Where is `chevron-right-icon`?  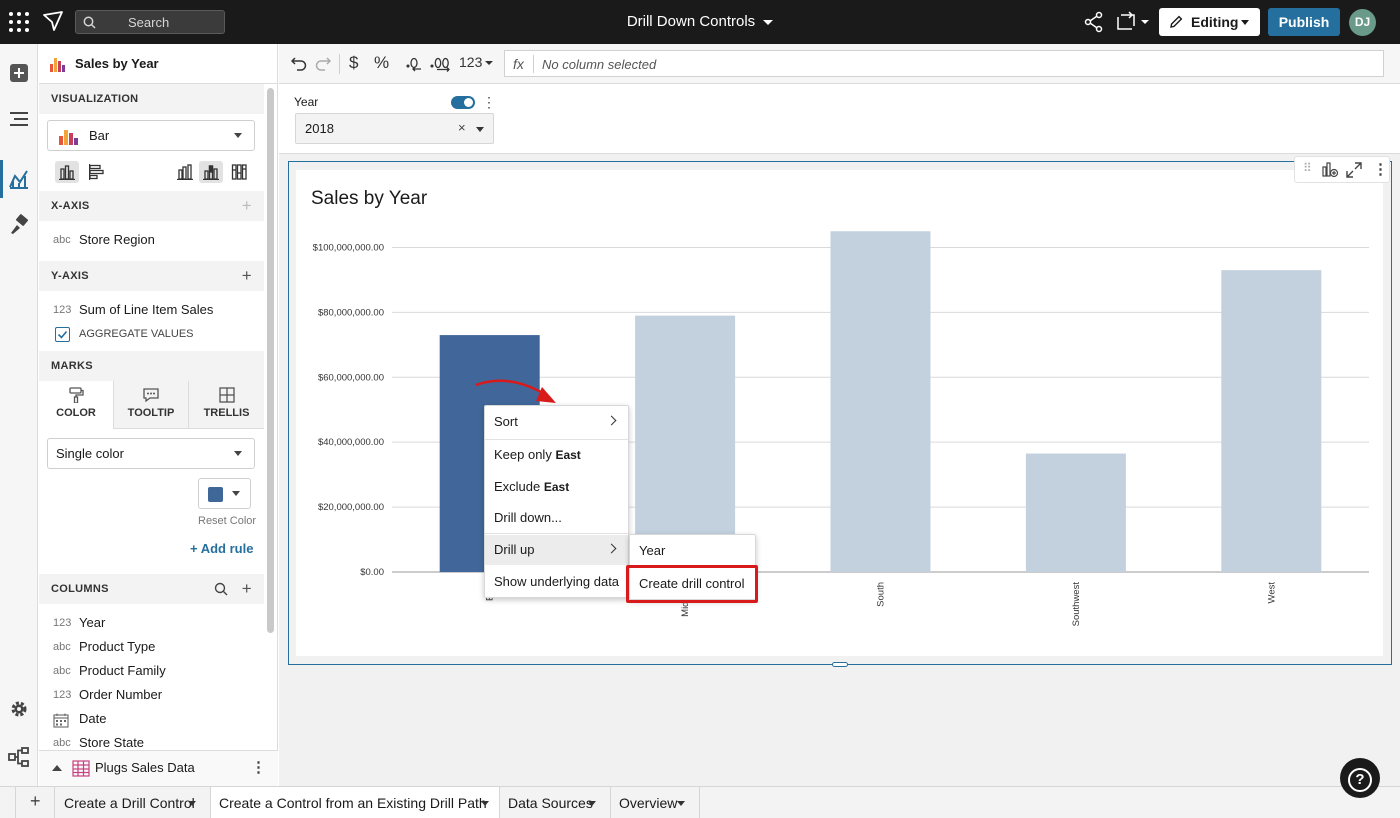 chevron-right-icon is located at coordinates (611, 548).